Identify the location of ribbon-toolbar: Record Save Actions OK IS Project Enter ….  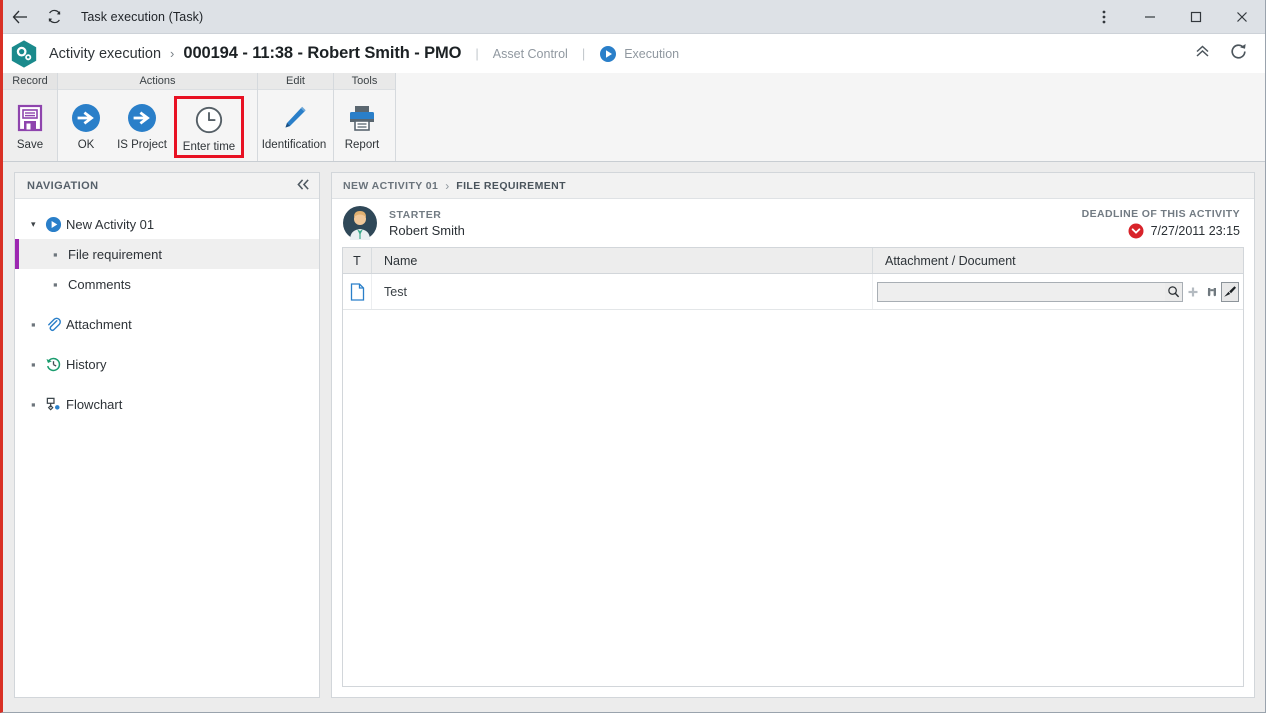
(634, 117).